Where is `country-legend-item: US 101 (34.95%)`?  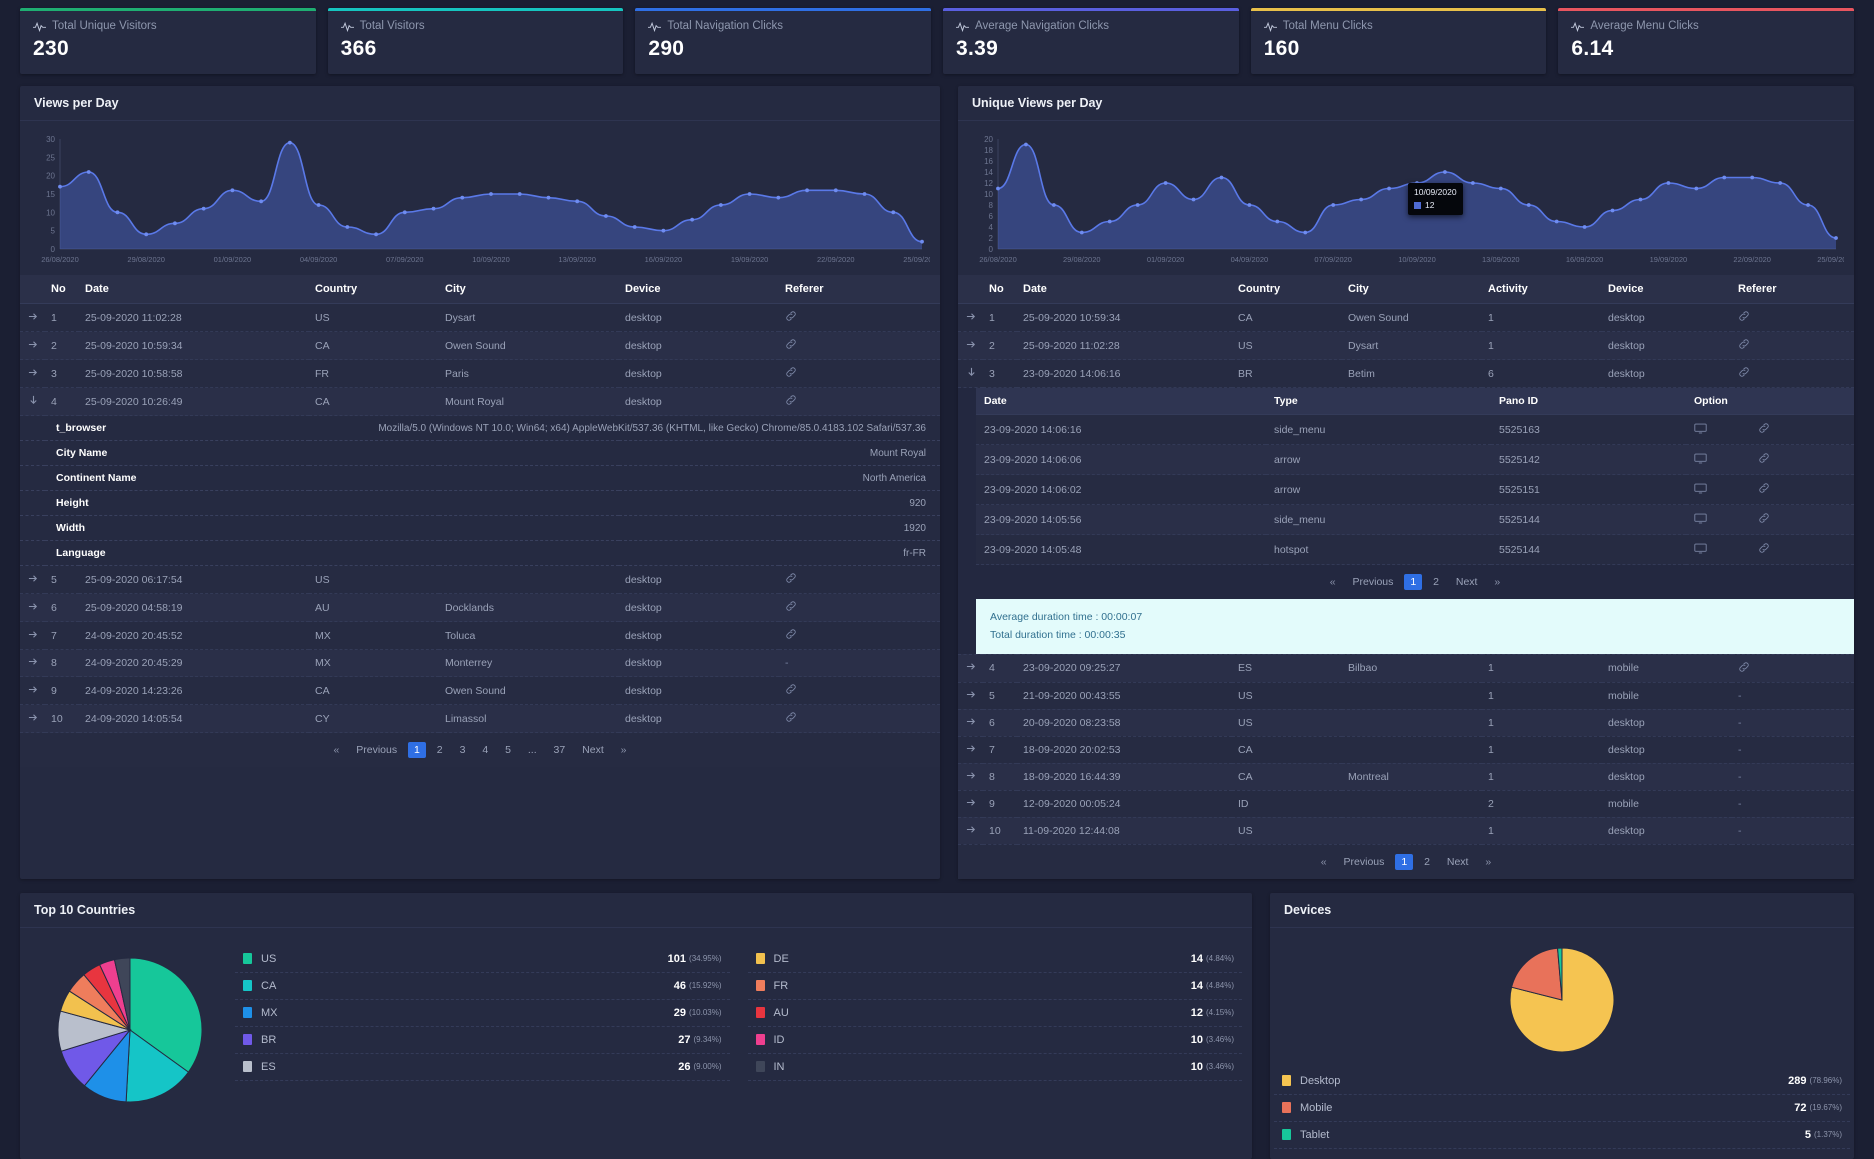
country-legend-item: US 101 (34.95%) is located at coordinates (482, 959).